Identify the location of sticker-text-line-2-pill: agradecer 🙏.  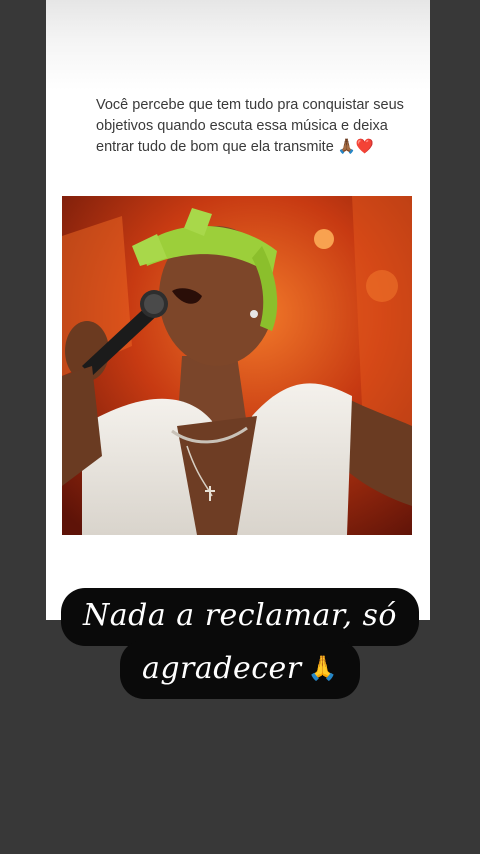
(240, 669).